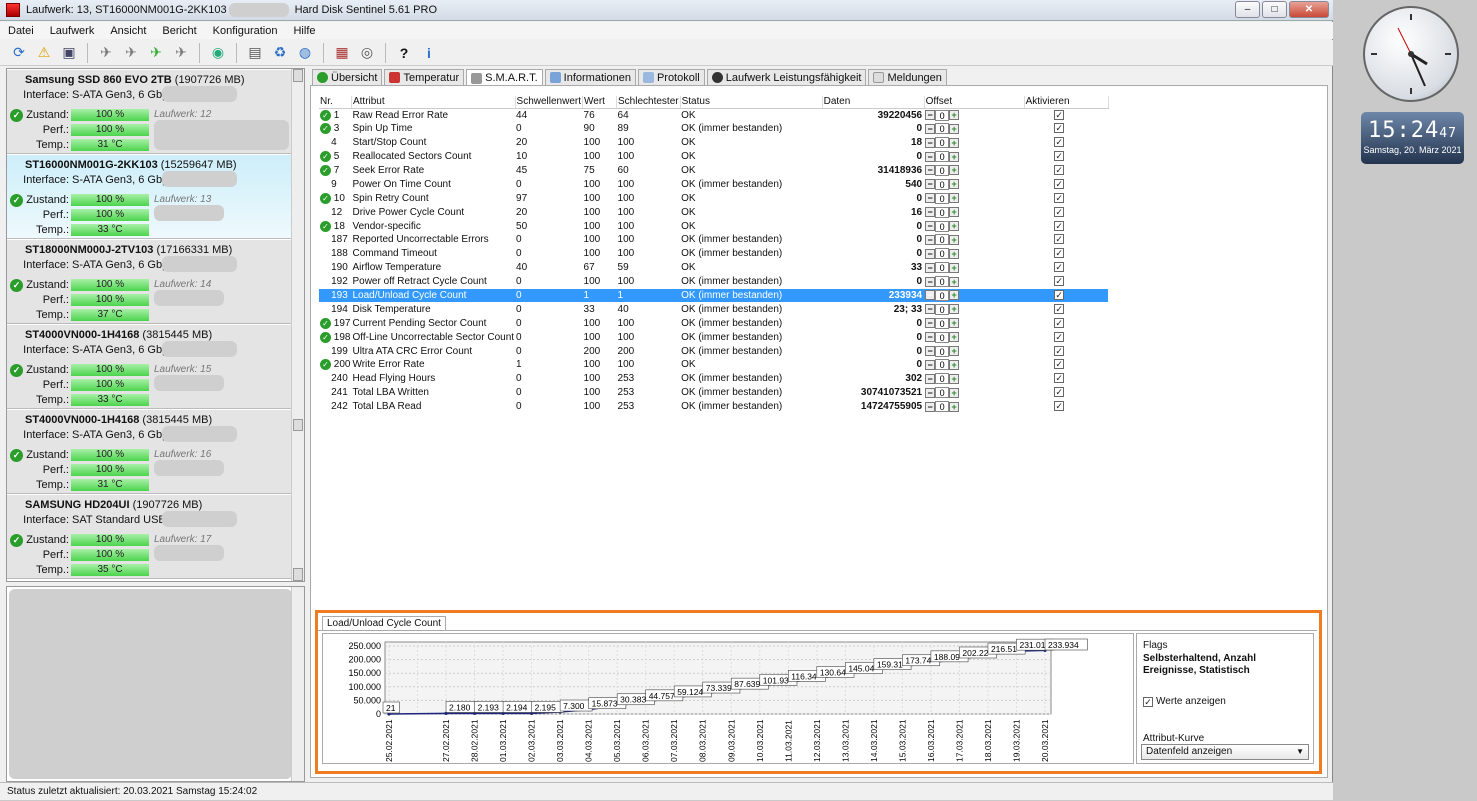  What do you see at coordinates (21, 31) in the screenshot?
I see `menu-datei: Datei` at bounding box center [21, 31].